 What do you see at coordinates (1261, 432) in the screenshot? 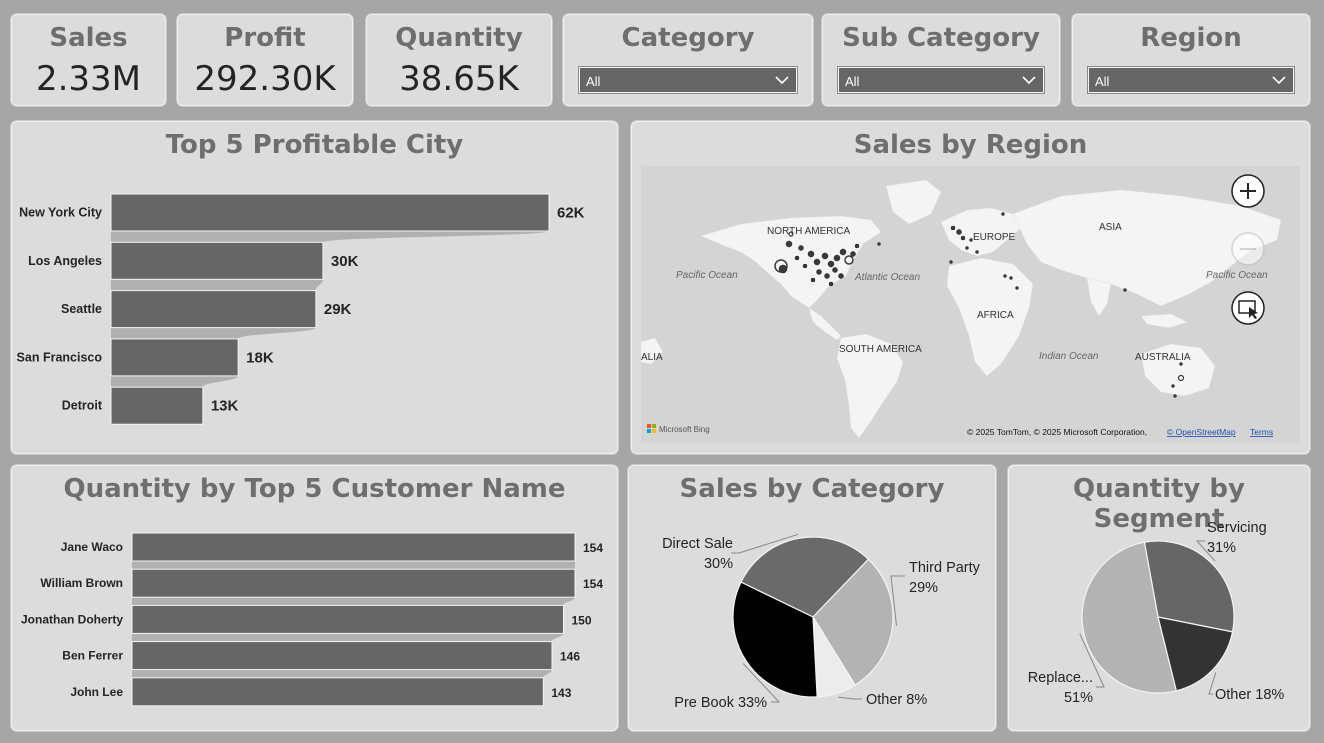
I see `terms-link: Terms` at bounding box center [1261, 432].